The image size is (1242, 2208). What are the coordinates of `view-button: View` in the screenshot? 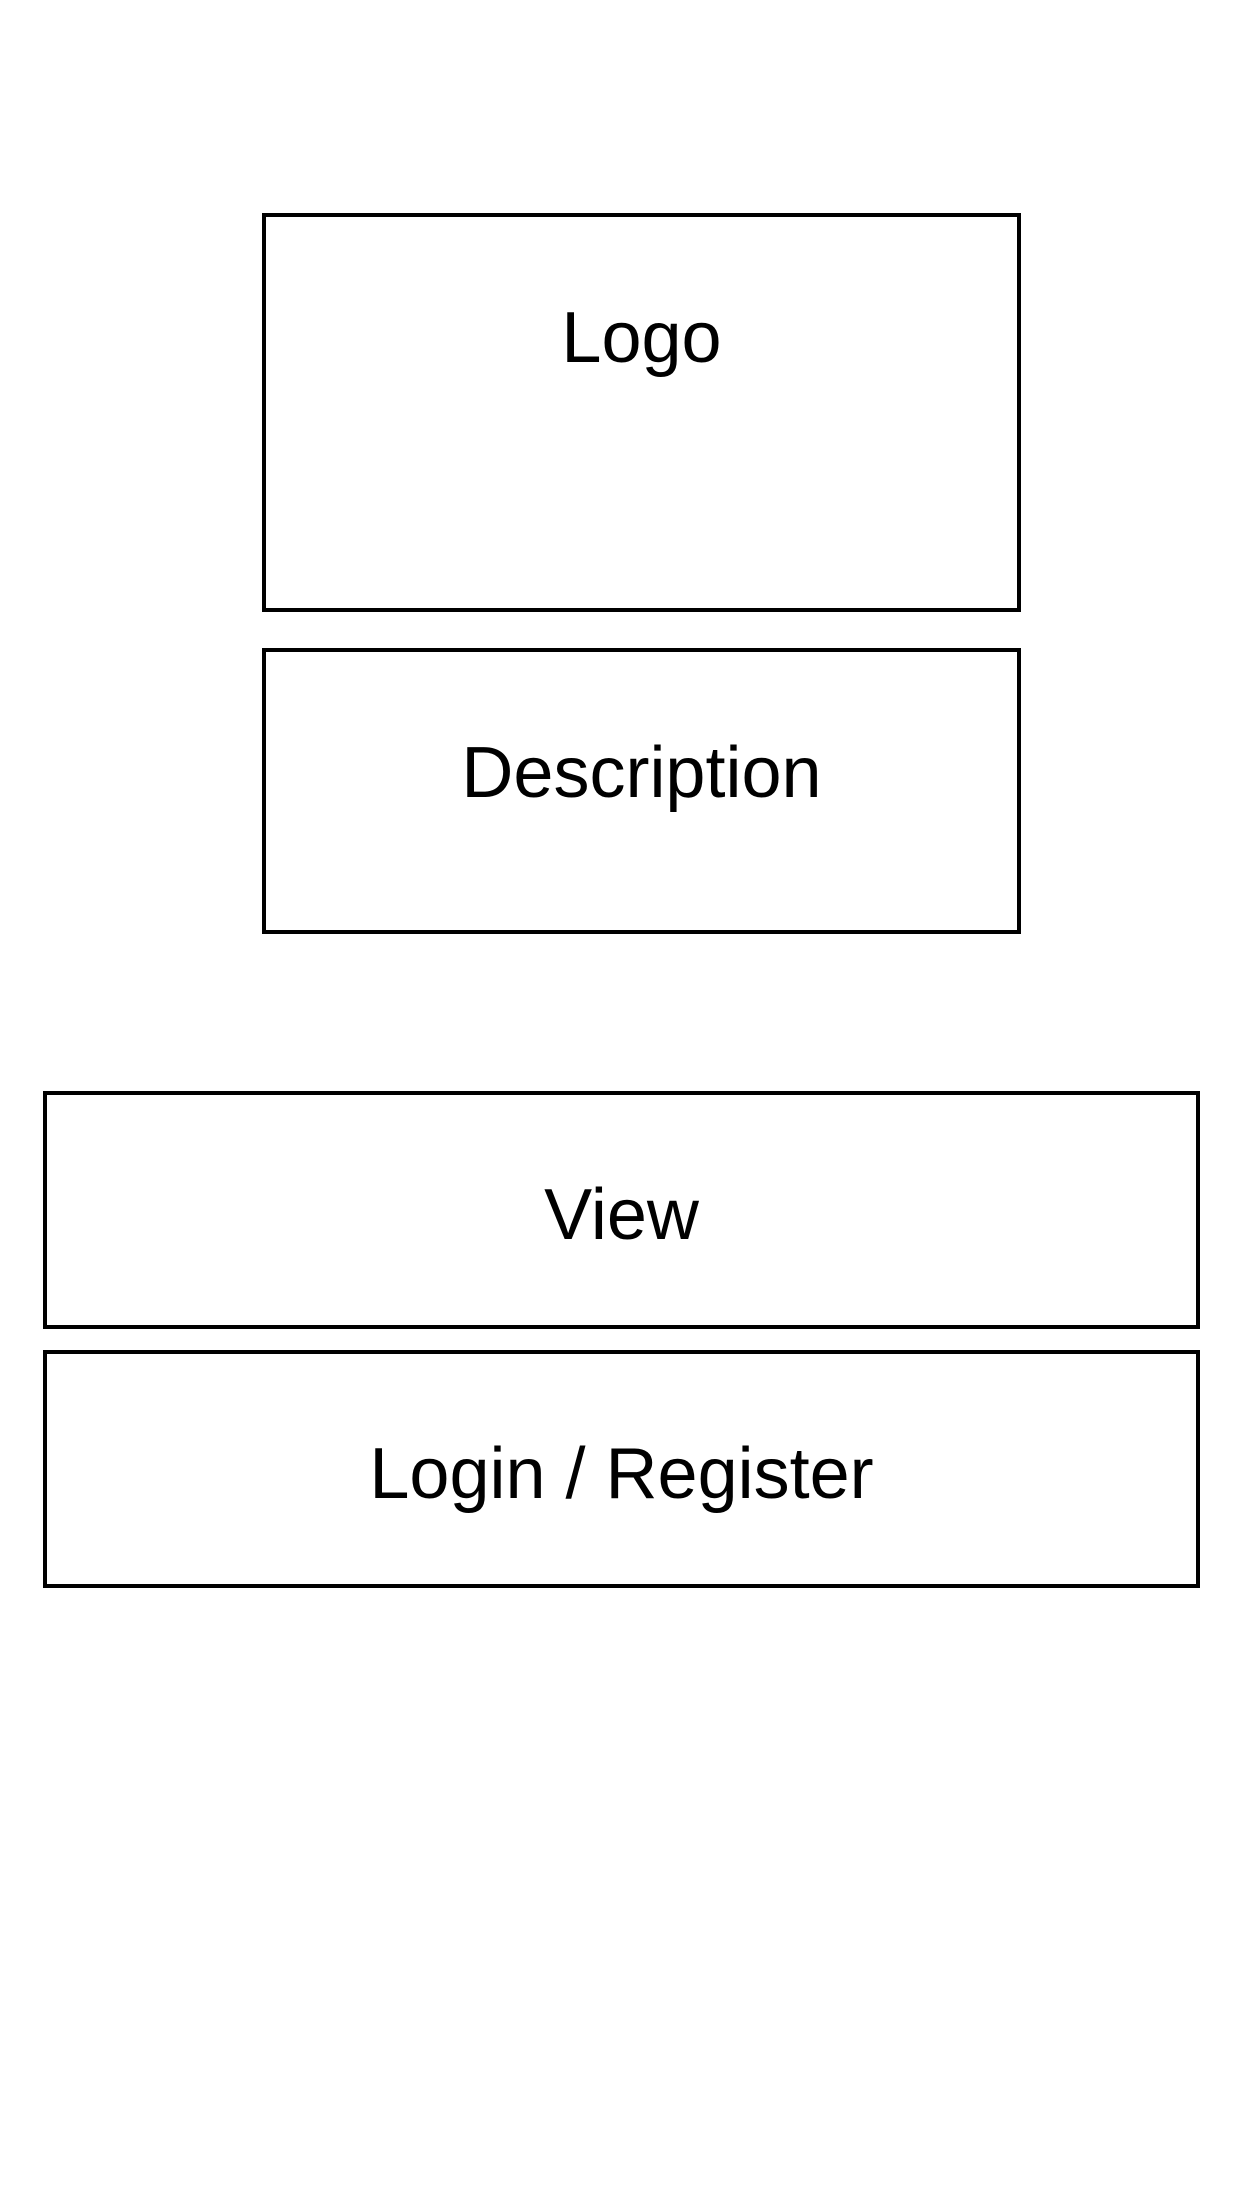 It's located at (621, 1210).